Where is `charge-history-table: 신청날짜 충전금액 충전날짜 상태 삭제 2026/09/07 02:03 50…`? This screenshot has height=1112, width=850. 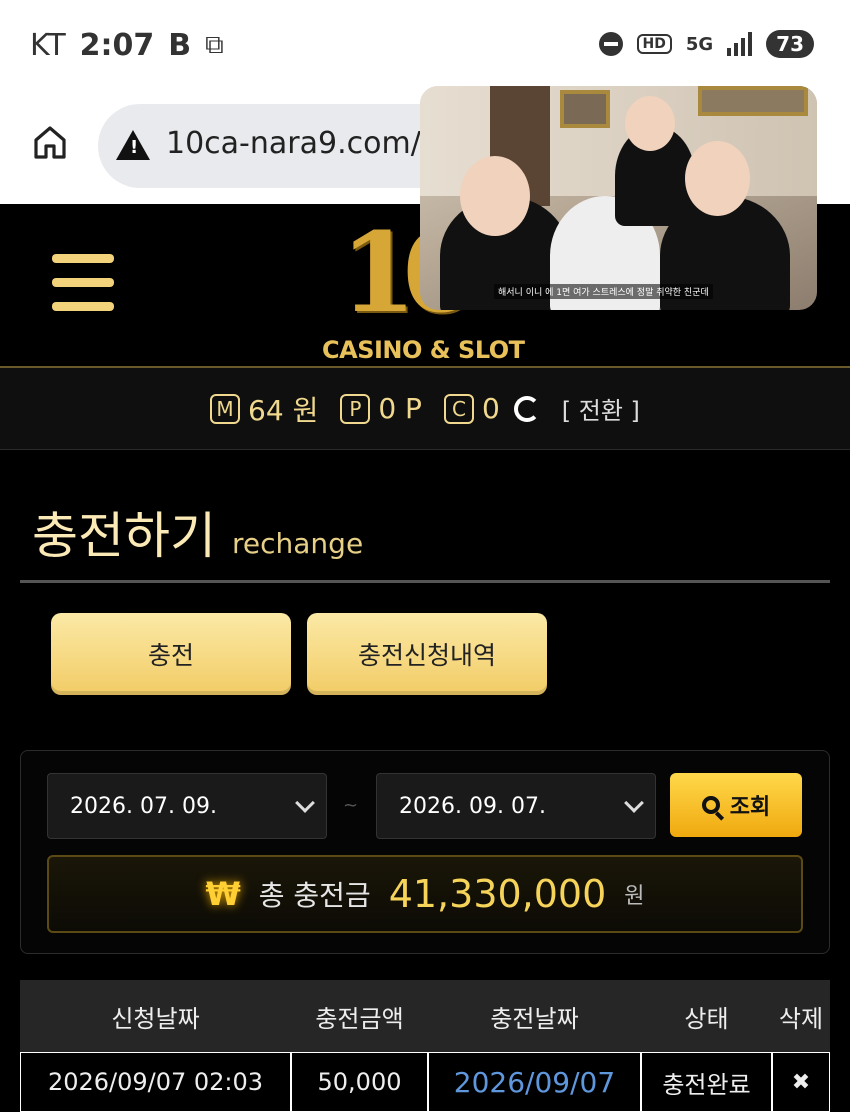 charge-history-table: 신청날짜 충전금액 충전날짜 상태 삭제 2026/09/07 02:03 50… is located at coordinates (425, 1046).